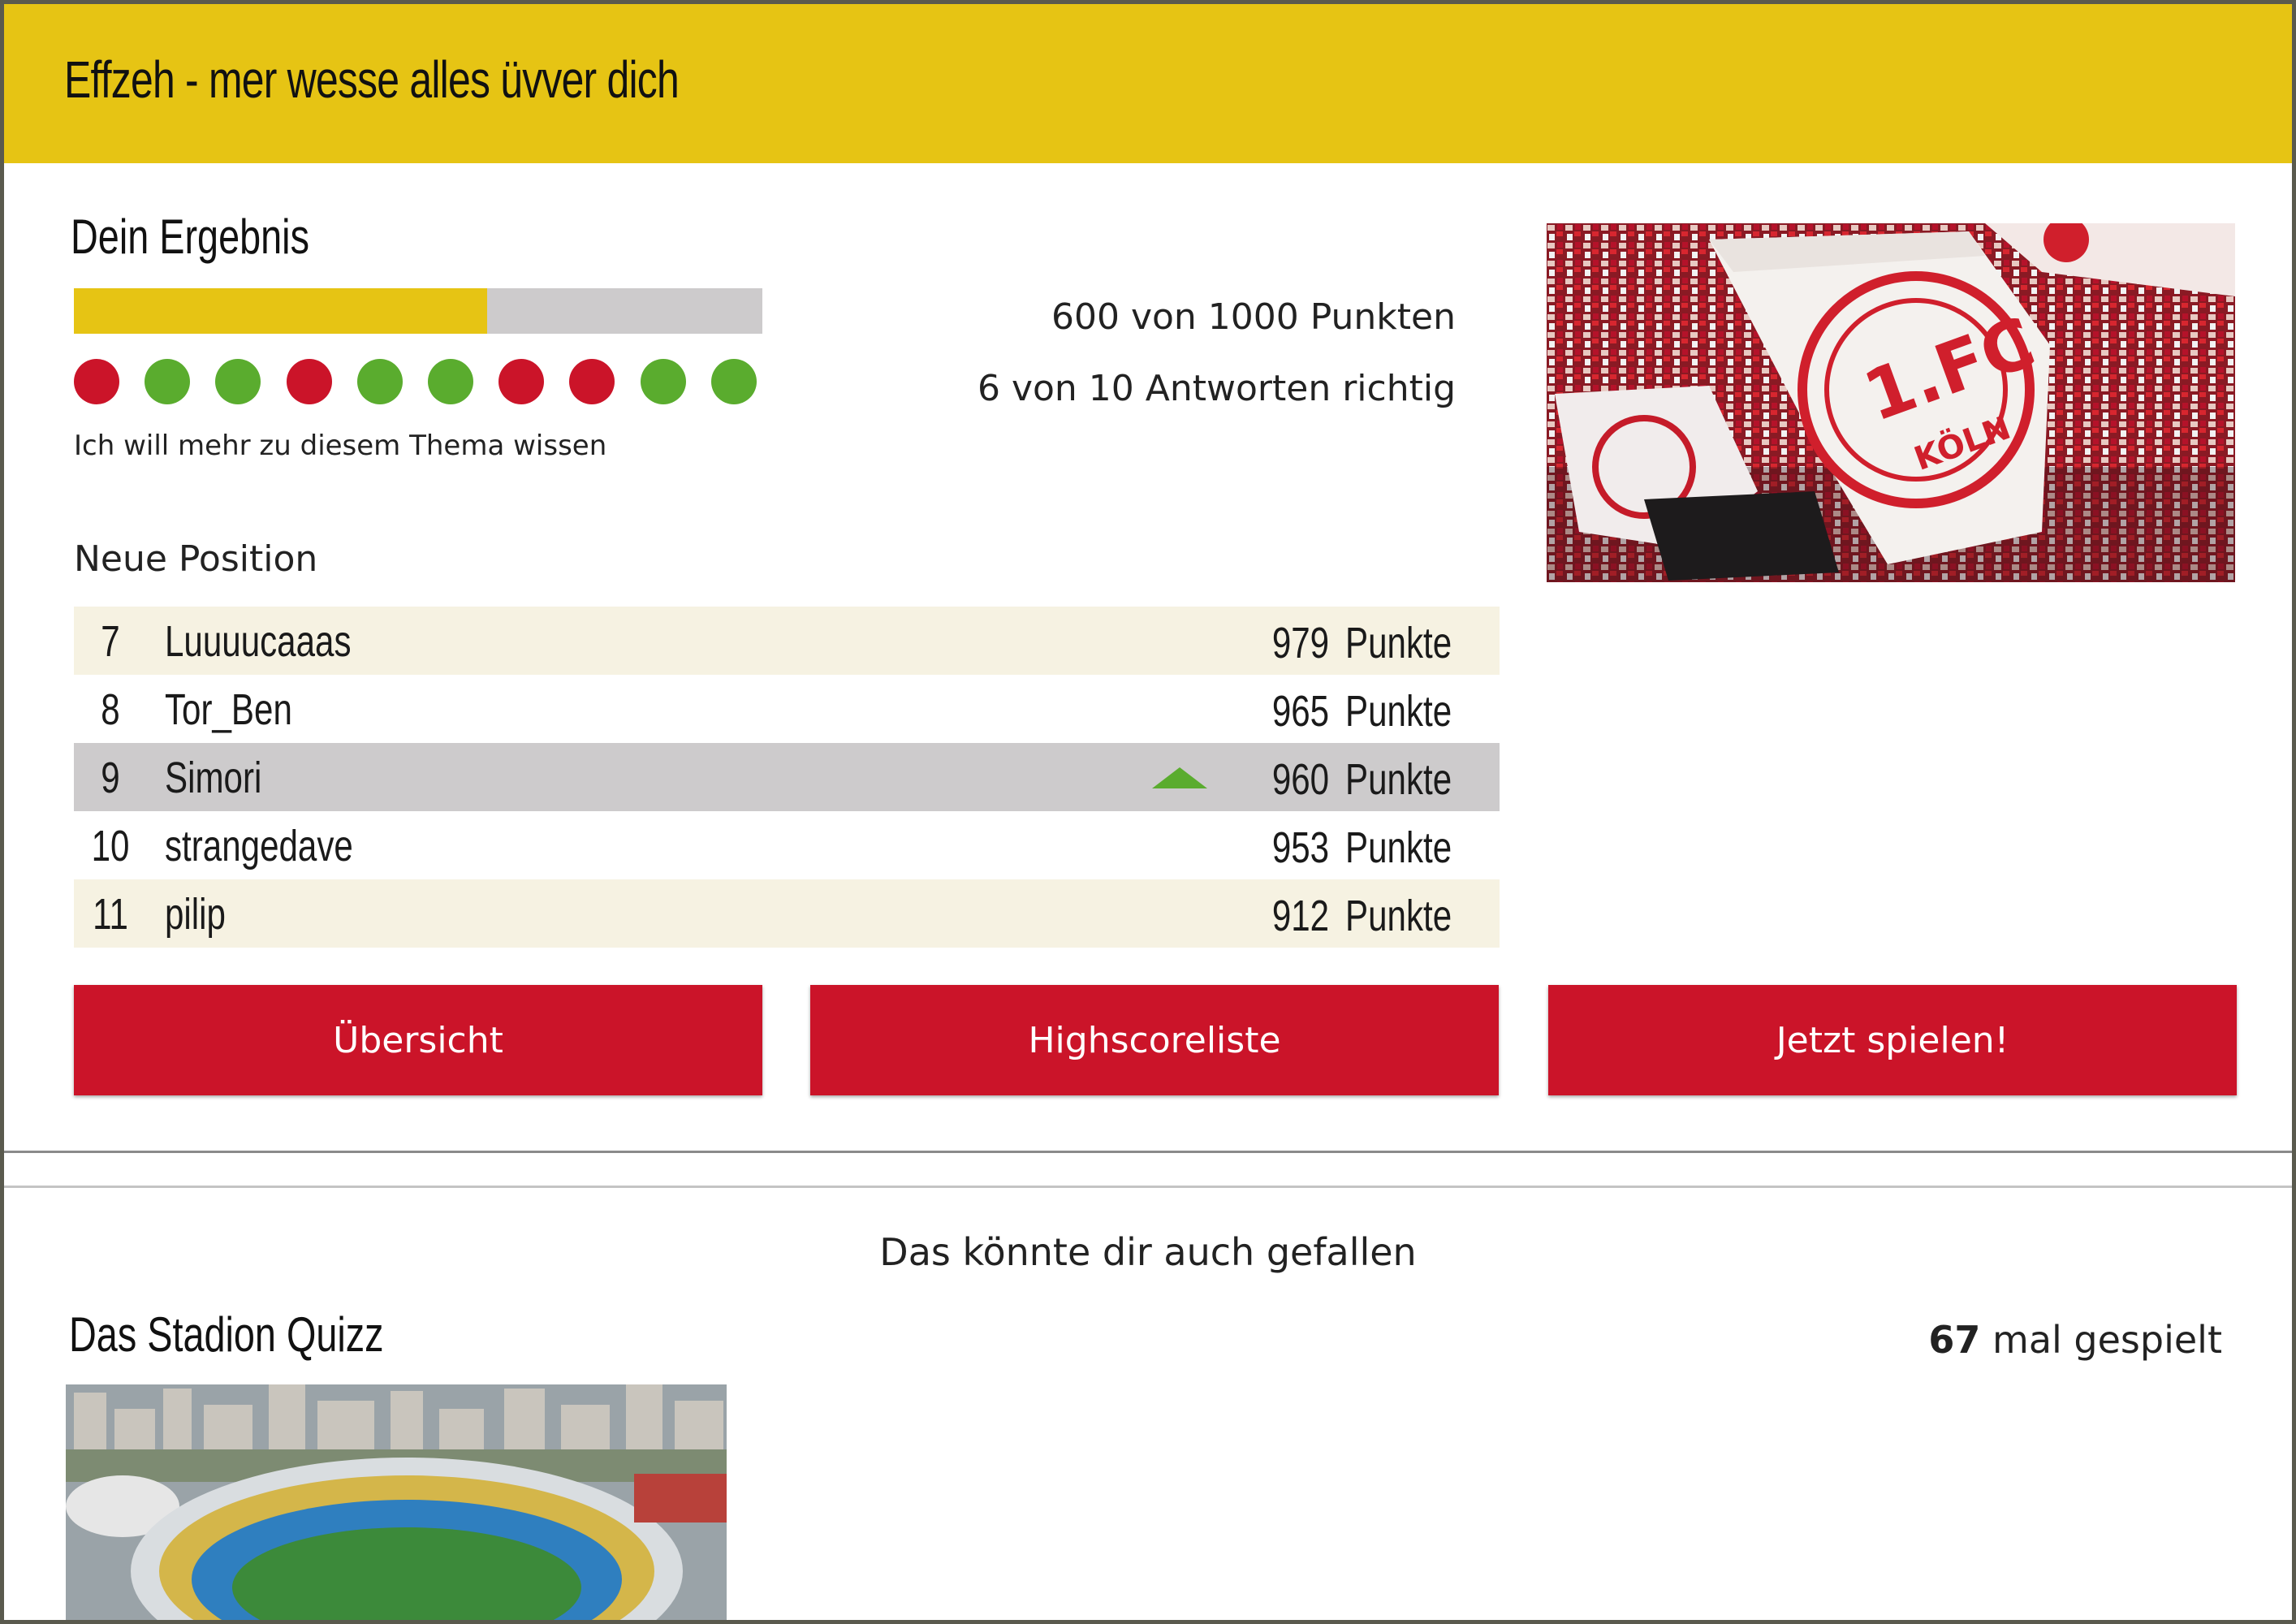 This screenshot has height=1624, width=2296. Describe the element at coordinates (1300, 643) in the screenshot. I see `rank-points: 979` at that location.